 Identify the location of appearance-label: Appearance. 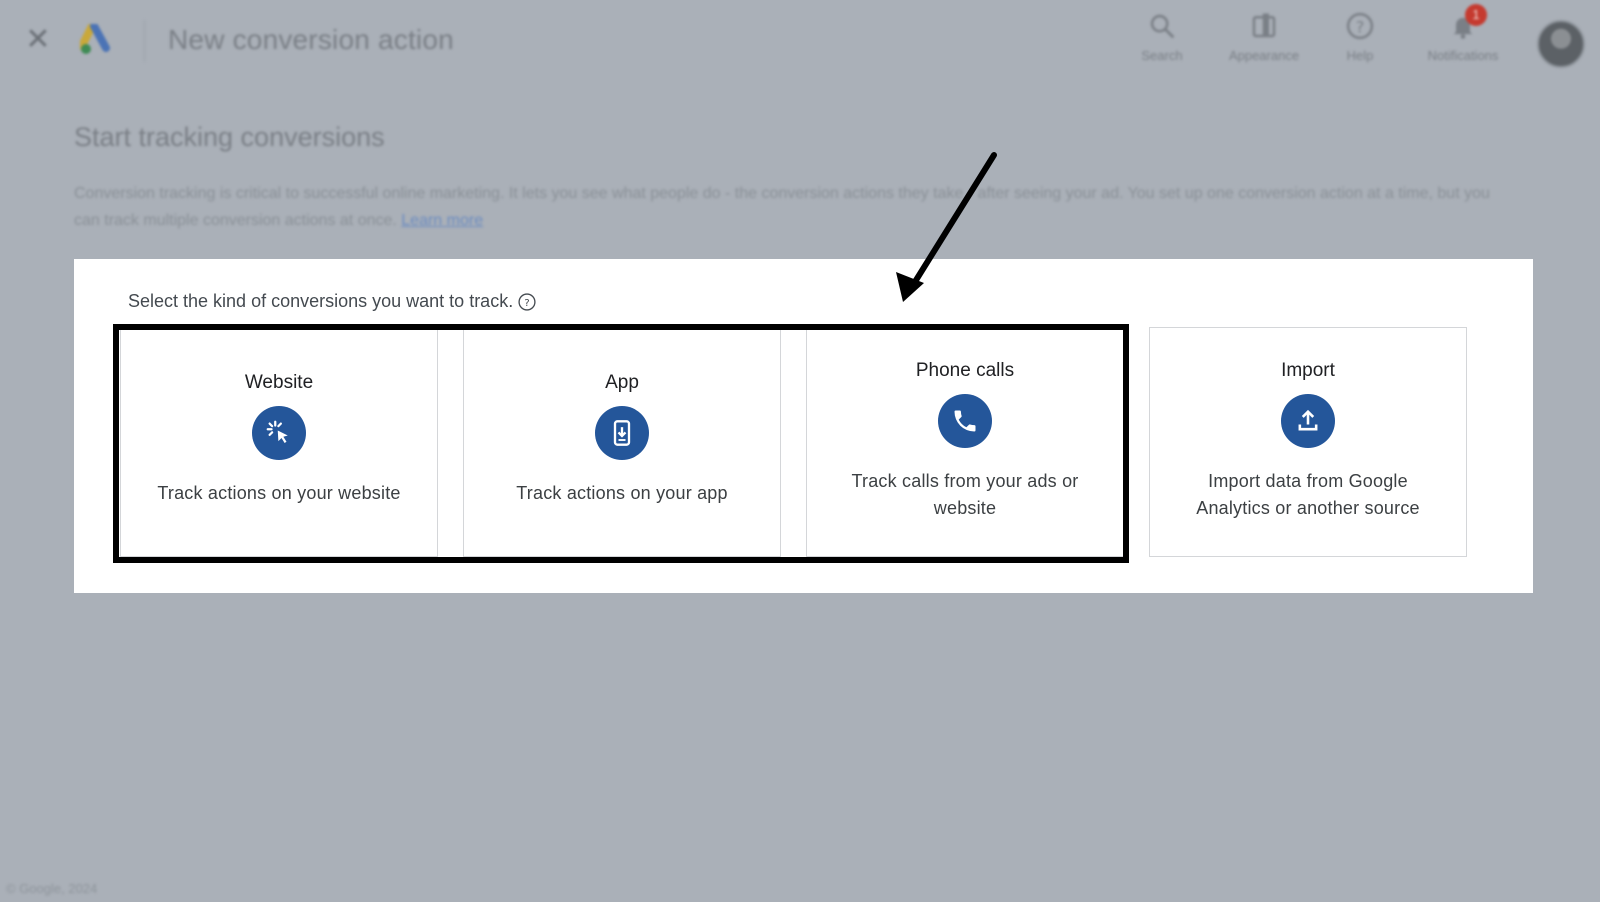
(1264, 55).